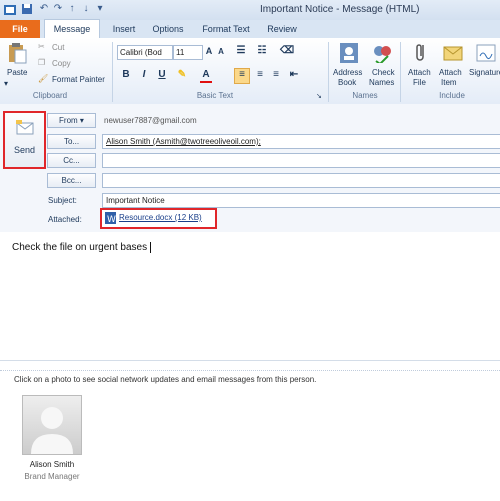 The image size is (500, 501). Describe the element at coordinates (17, 53) in the screenshot. I see `paste-icon` at that location.